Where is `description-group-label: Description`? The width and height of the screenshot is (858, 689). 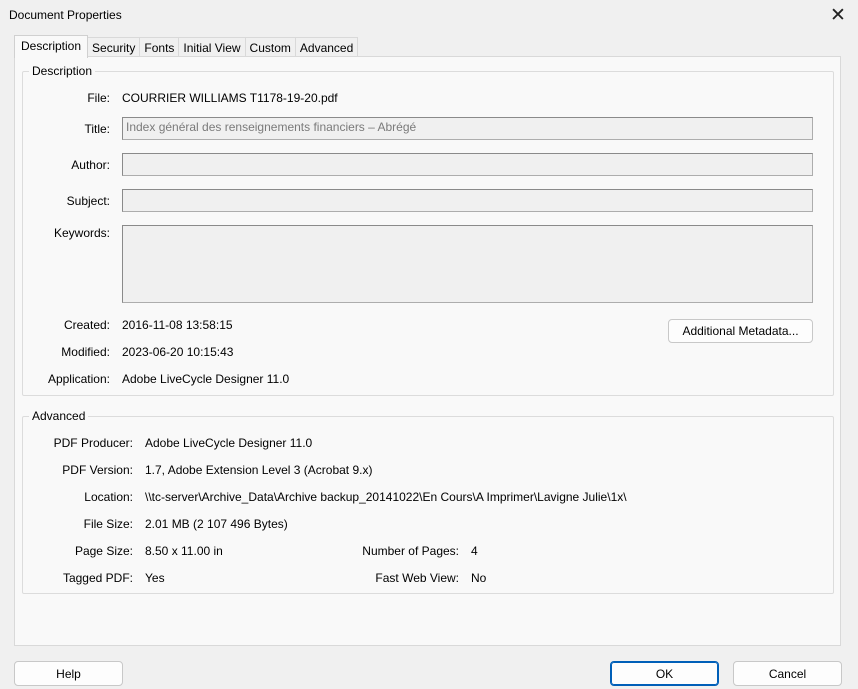
description-group-label: Description is located at coordinates (62, 71).